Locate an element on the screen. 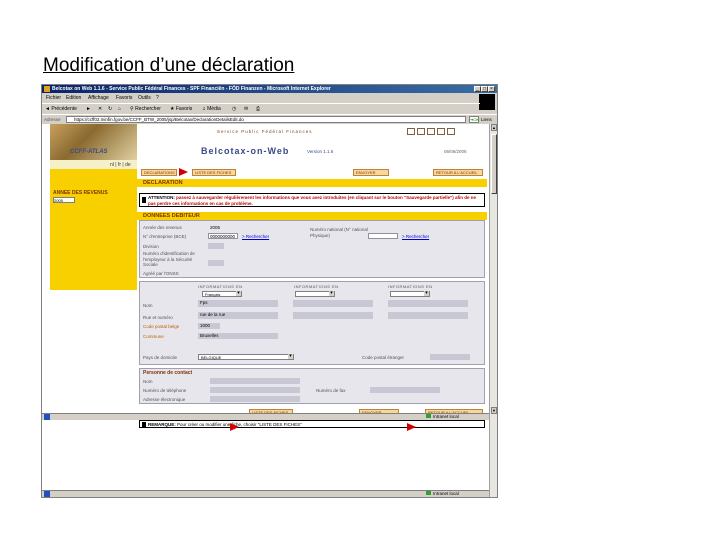  links-label: Liens is located at coordinates (486, 119).